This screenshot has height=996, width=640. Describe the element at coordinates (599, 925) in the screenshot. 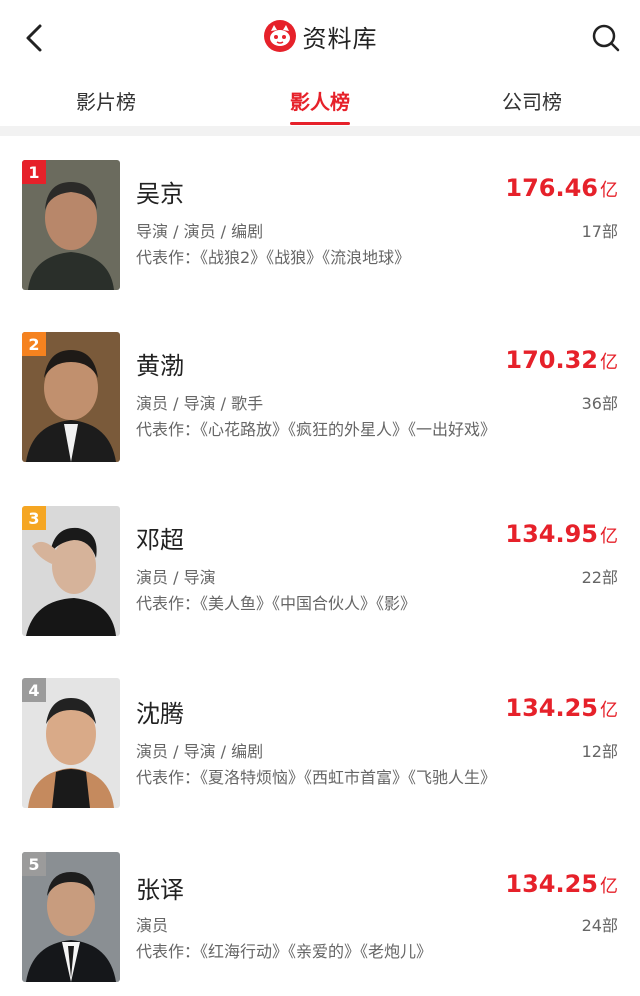

I see `film-count: 24部` at that location.